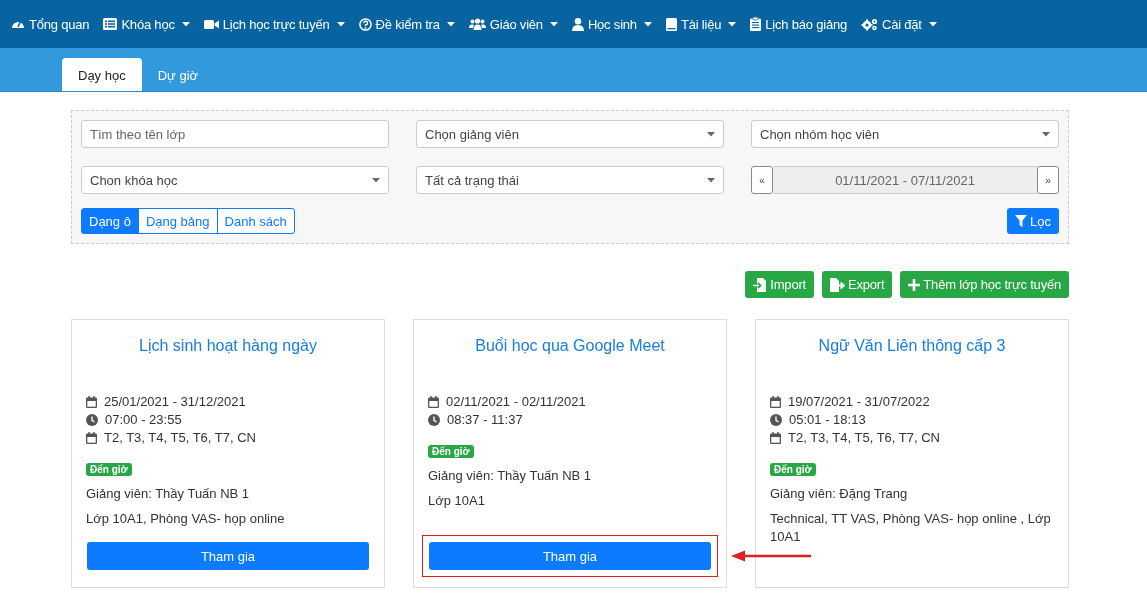 The height and width of the screenshot is (611, 1147). I want to click on schedule-text: 25/01/2021 - 31/12/2021, so click(175, 402).